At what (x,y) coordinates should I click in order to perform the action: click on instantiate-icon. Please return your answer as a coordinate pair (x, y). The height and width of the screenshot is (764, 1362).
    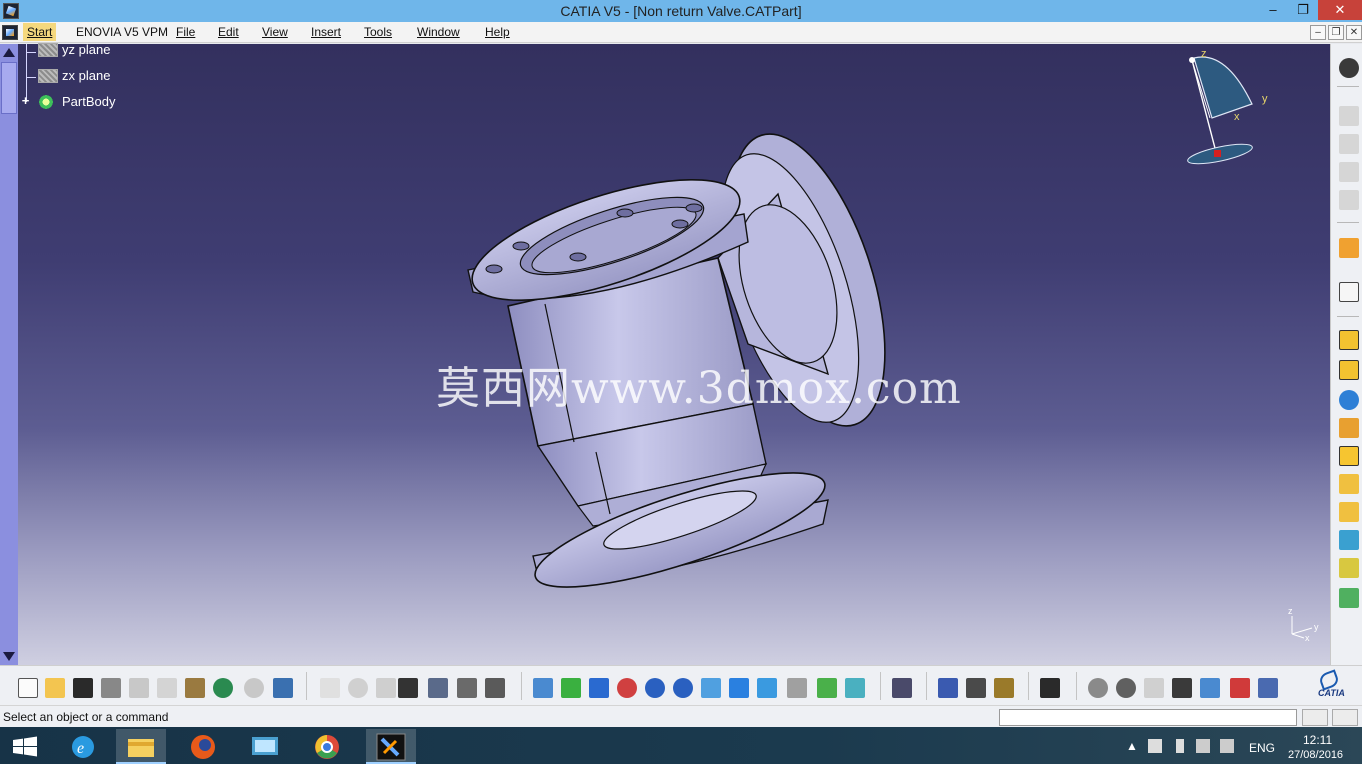
    Looking at the image, I should click on (467, 688).